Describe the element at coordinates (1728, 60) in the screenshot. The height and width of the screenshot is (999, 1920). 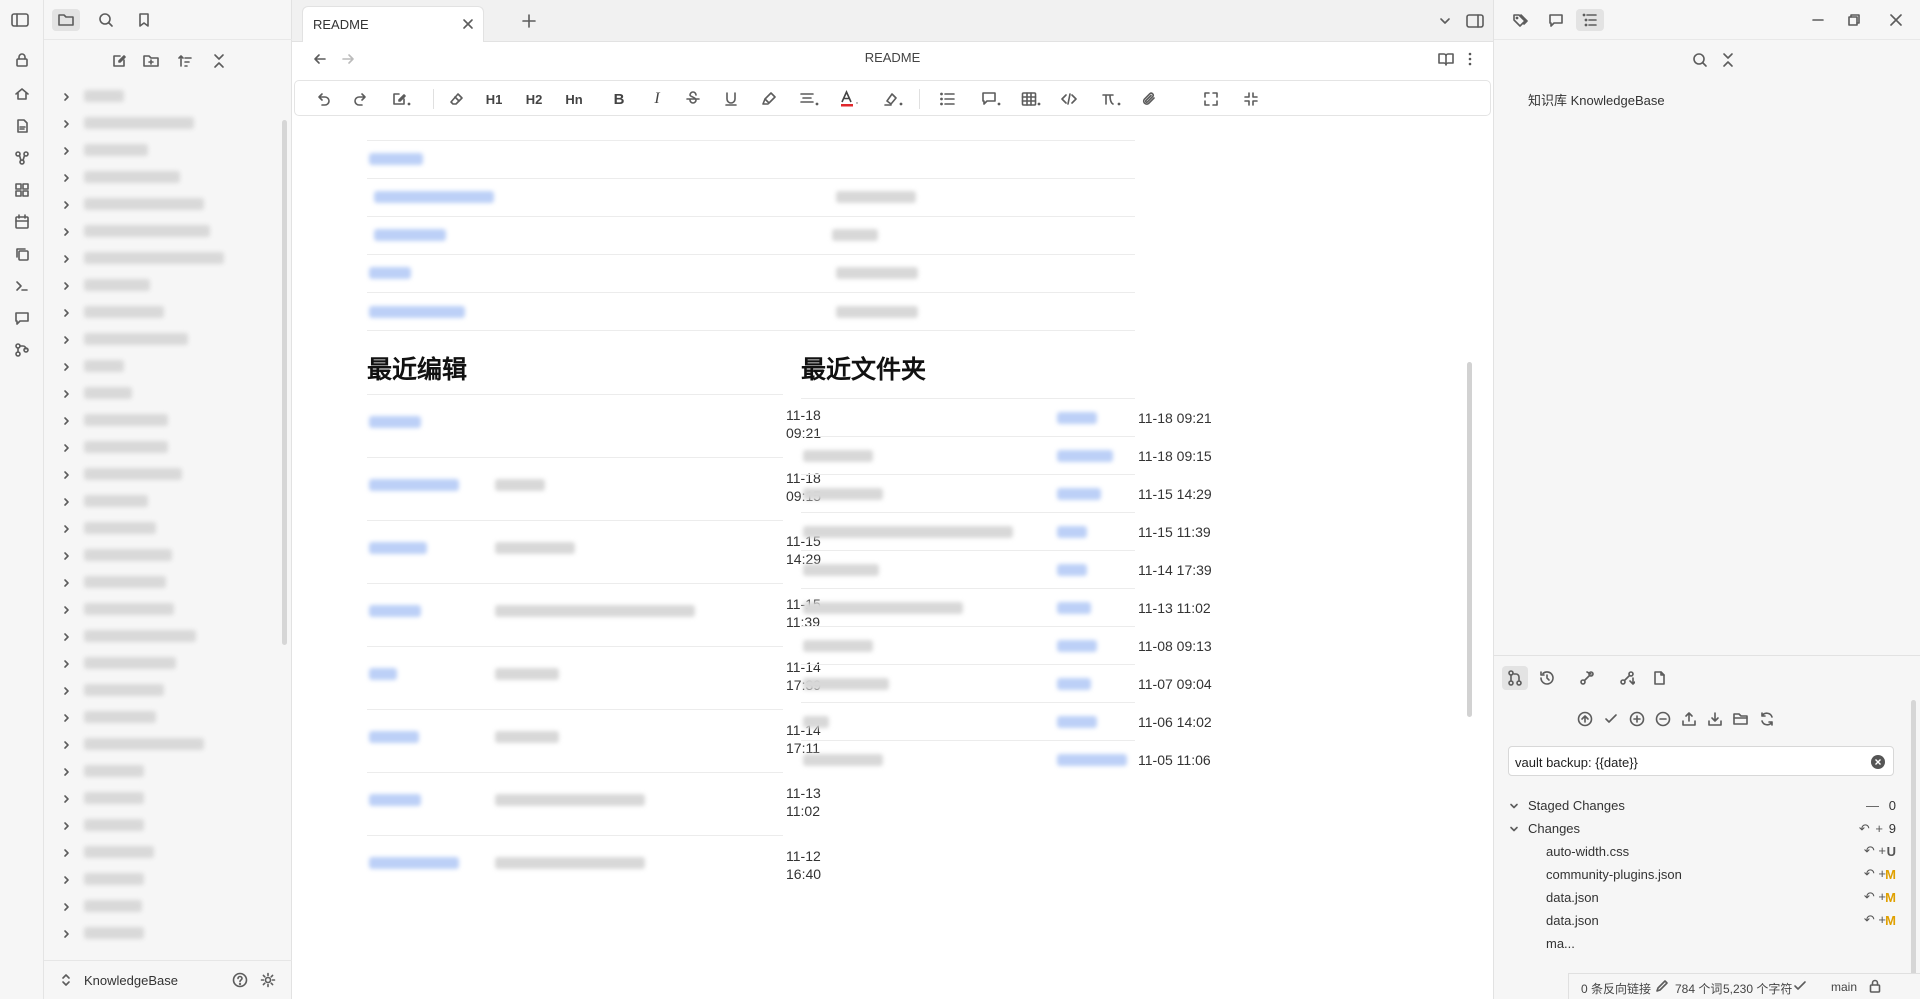
I see `outline-collapse-icon` at that location.